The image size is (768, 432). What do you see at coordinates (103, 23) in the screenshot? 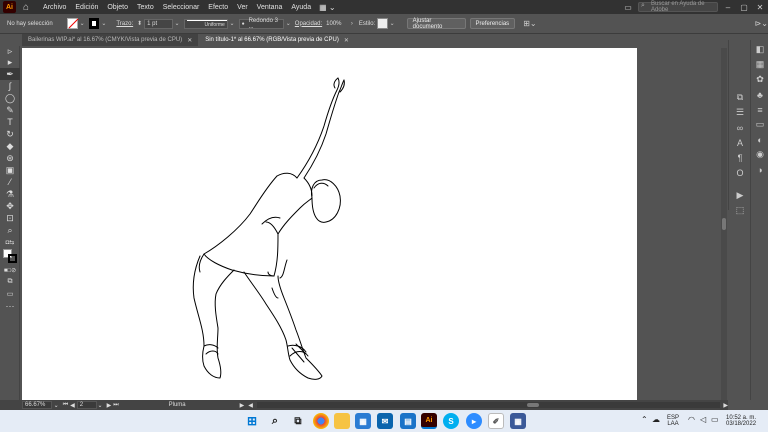
I see `stroke-dropdown-icon: ⌄` at bounding box center [103, 23].